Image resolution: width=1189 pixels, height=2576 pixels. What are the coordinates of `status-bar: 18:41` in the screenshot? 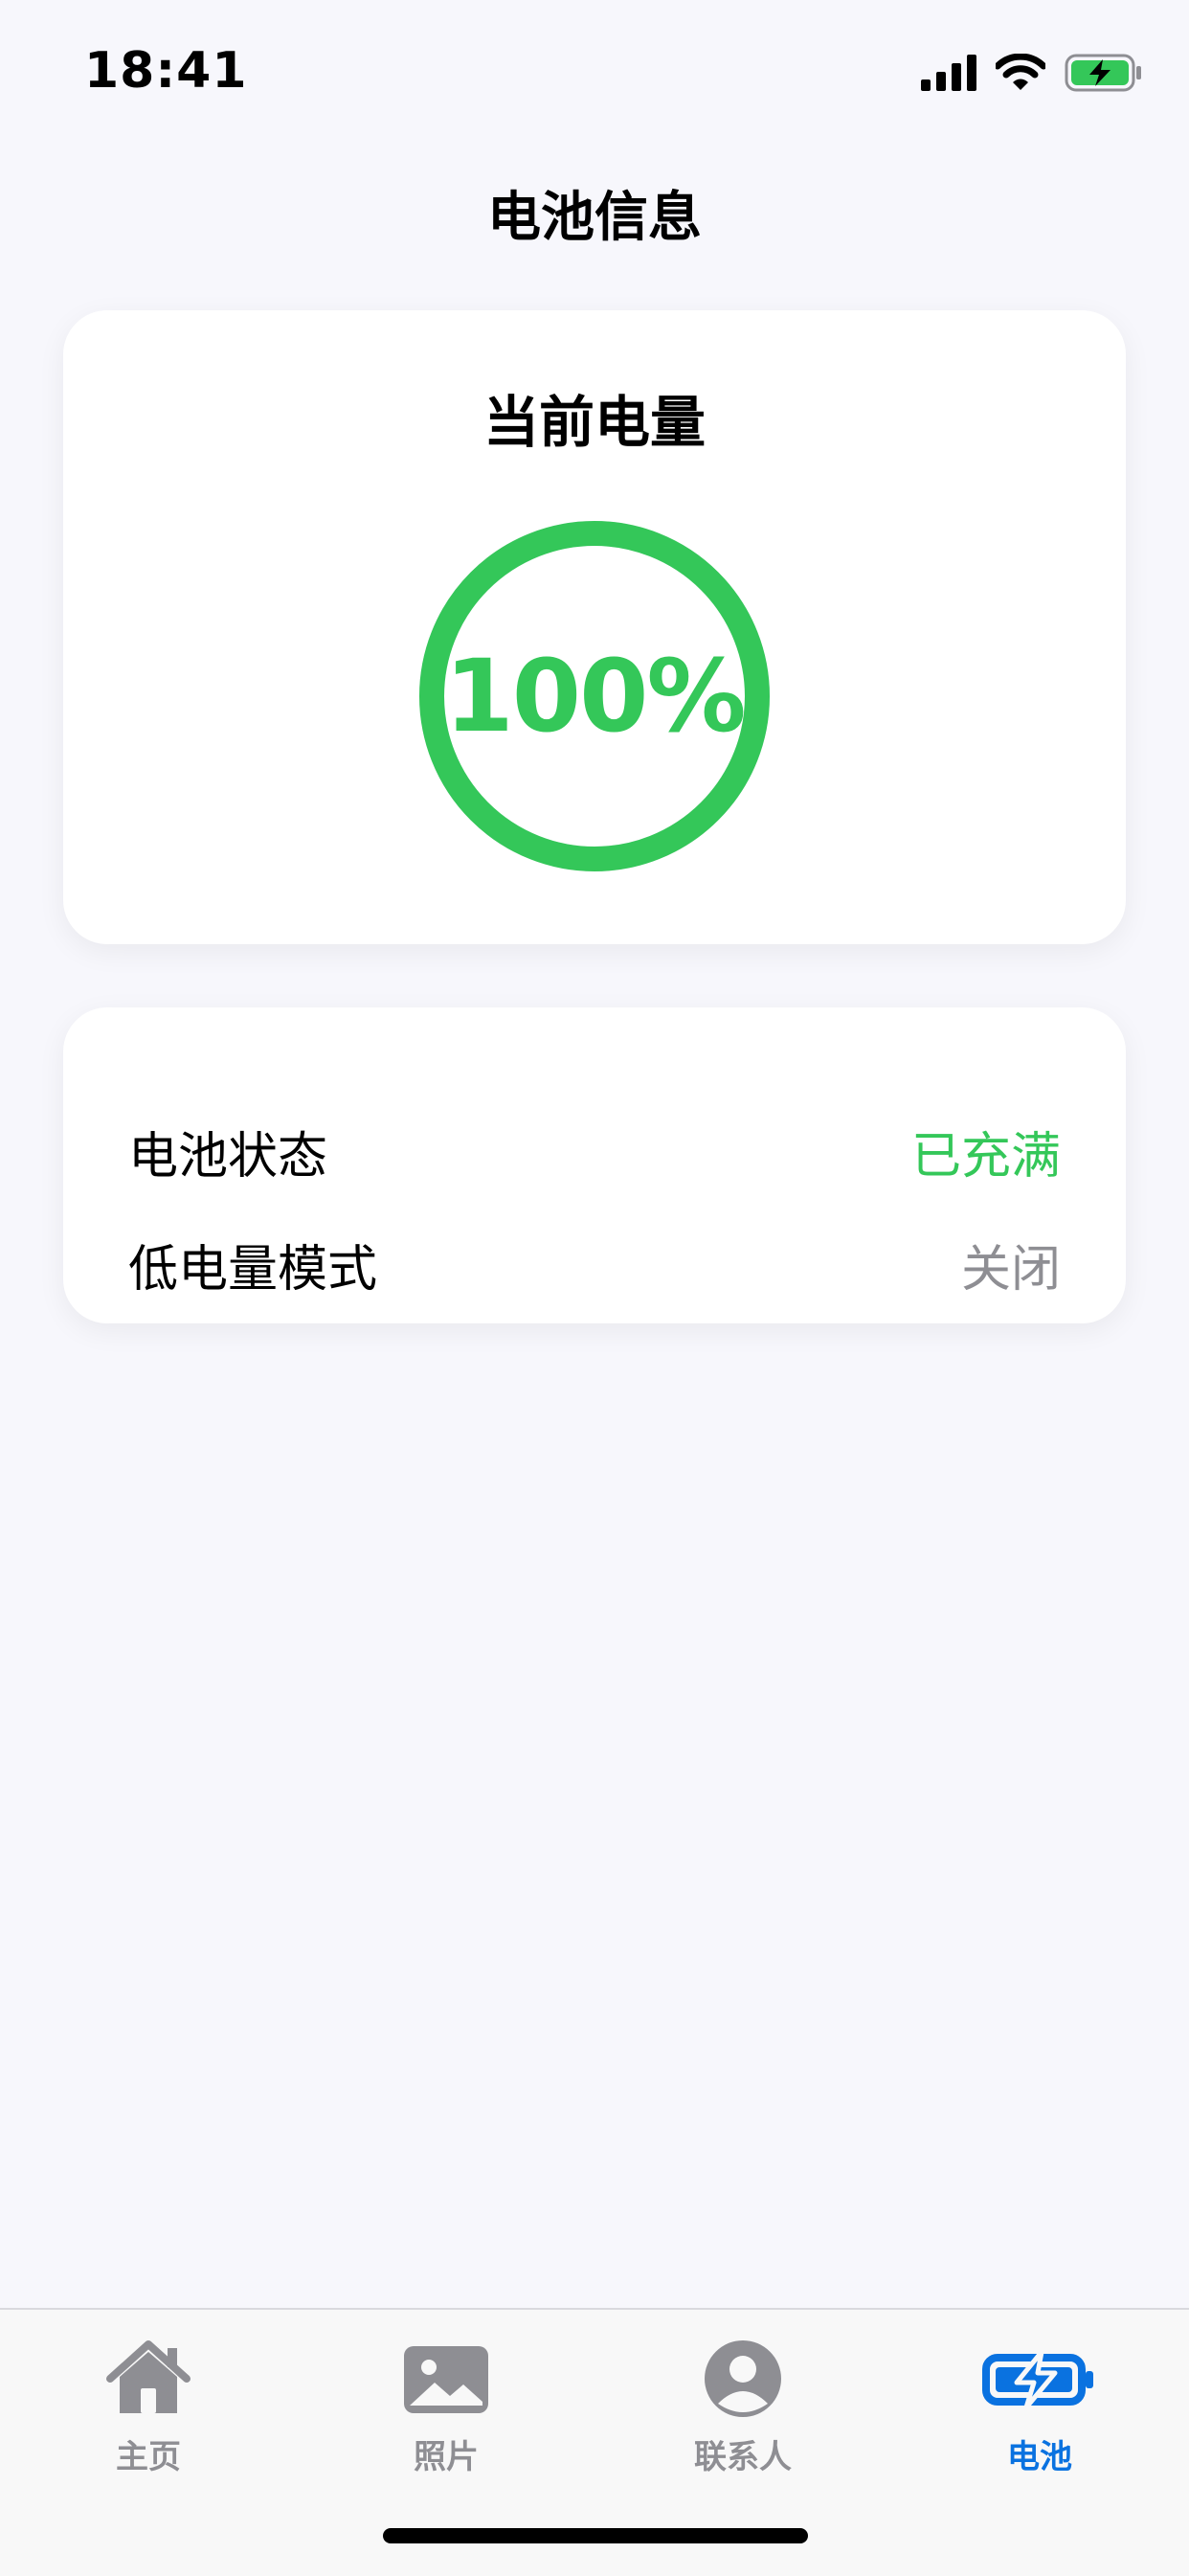 It's located at (594, 72).